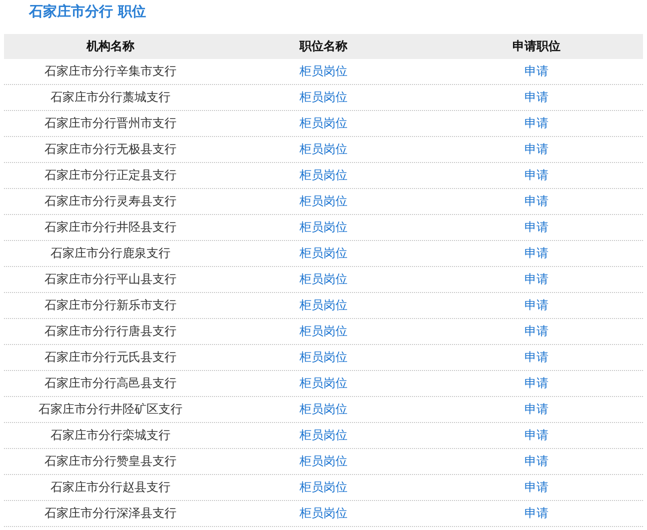  What do you see at coordinates (110, 513) in the screenshot?
I see `branch-name: 石家庄市分行深泽县支行` at bounding box center [110, 513].